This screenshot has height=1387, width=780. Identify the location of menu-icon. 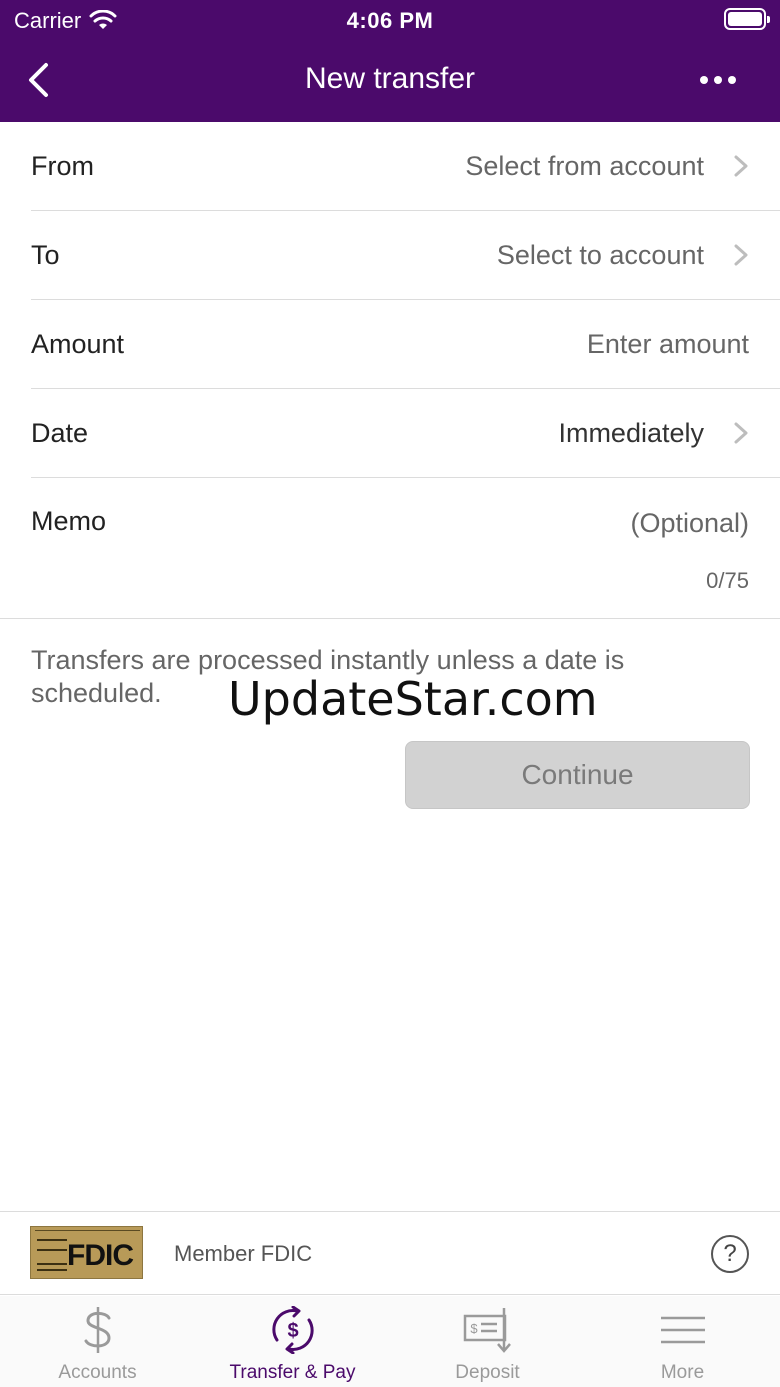
(682, 1330).